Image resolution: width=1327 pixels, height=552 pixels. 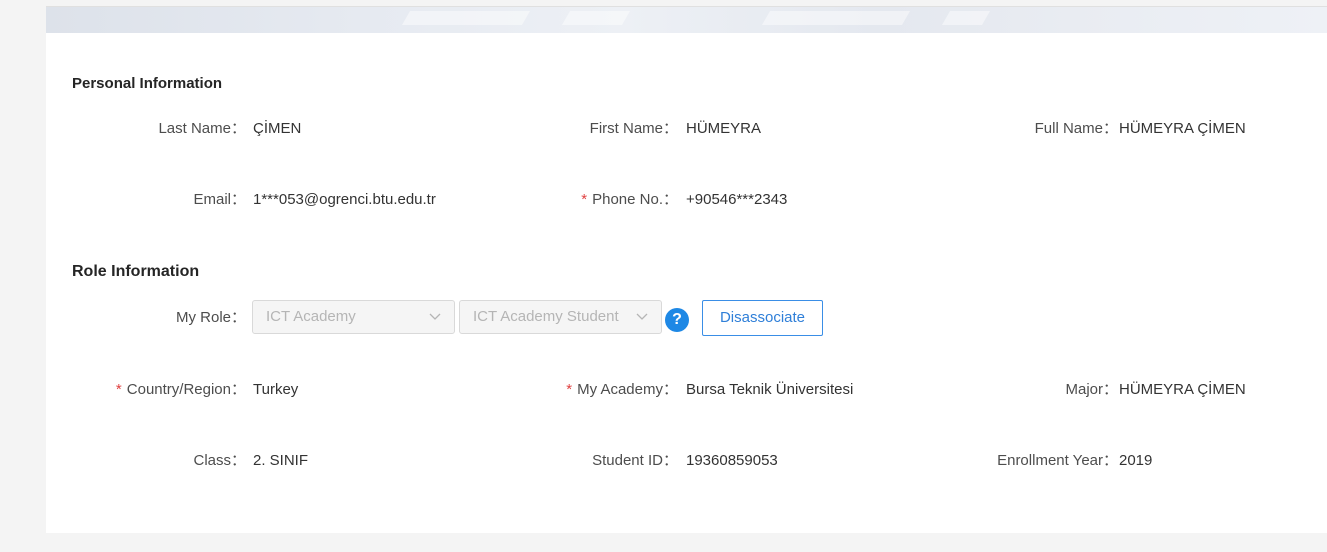 What do you see at coordinates (210, 317) in the screenshot?
I see `my-role-label: My Role：` at bounding box center [210, 317].